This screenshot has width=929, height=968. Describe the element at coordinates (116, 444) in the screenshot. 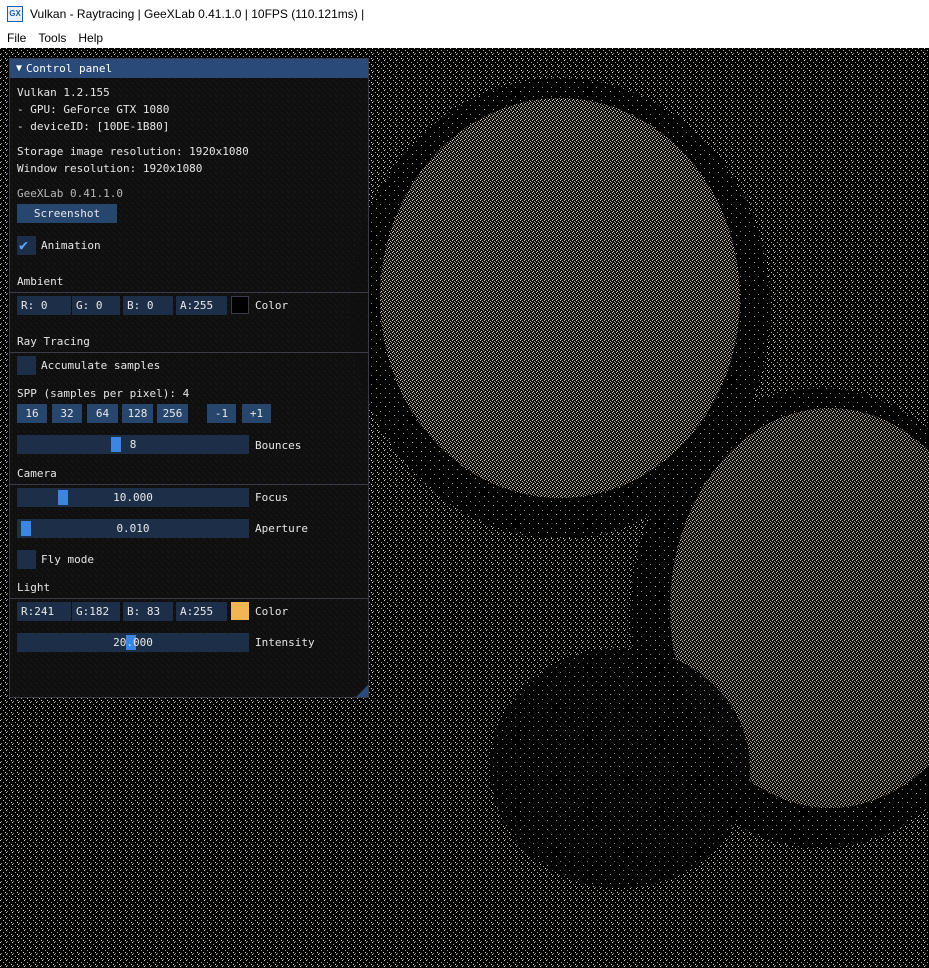

I see `bounces-slider-grab` at that location.